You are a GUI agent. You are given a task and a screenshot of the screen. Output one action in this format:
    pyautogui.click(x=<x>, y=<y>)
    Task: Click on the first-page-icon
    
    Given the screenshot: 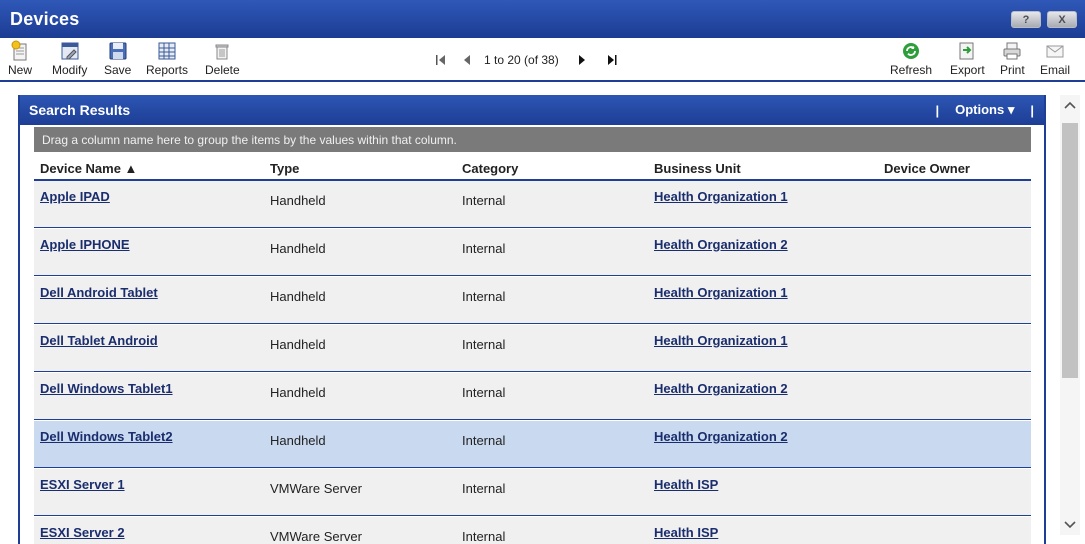 What is the action you would take?
    pyautogui.click(x=440, y=60)
    